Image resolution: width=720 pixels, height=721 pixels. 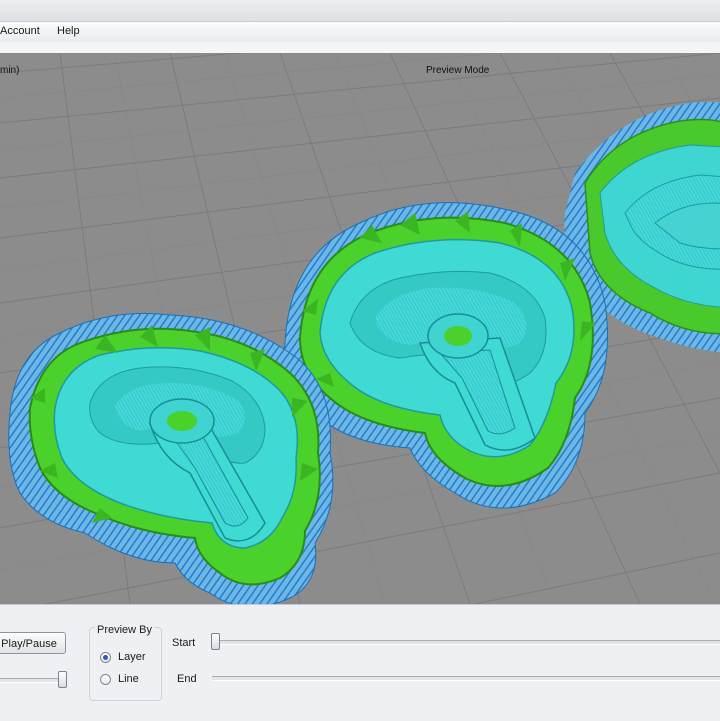 I want to click on radio-selected-dot, so click(x=105, y=657).